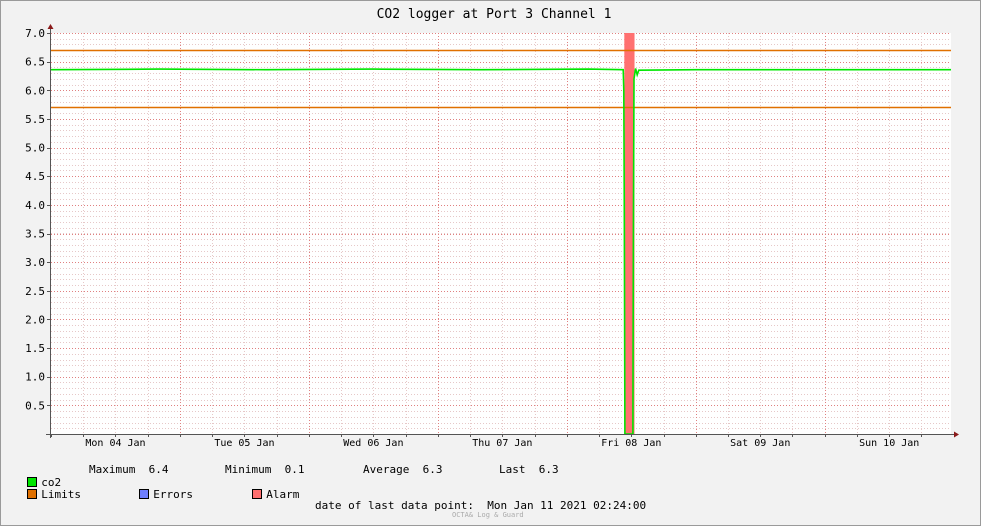 The image size is (981, 526). What do you see at coordinates (61, 494) in the screenshot?
I see `legend-limits-label: Limits` at bounding box center [61, 494].